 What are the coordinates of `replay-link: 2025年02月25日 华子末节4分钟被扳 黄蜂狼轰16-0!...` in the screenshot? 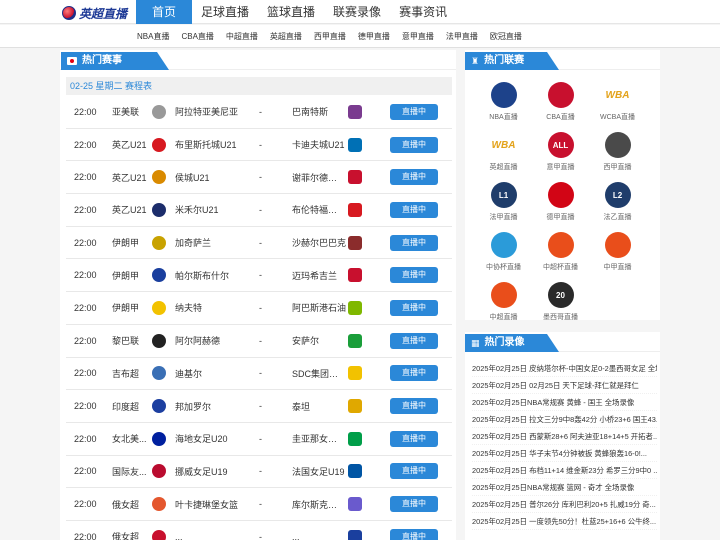 It's located at (564, 453).